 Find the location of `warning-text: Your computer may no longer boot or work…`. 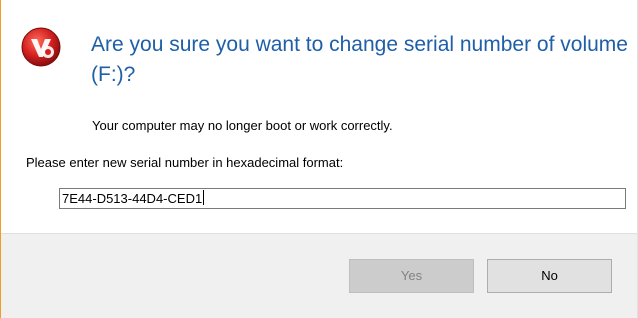

warning-text: Your computer may no longer boot or work… is located at coordinates (242, 125).